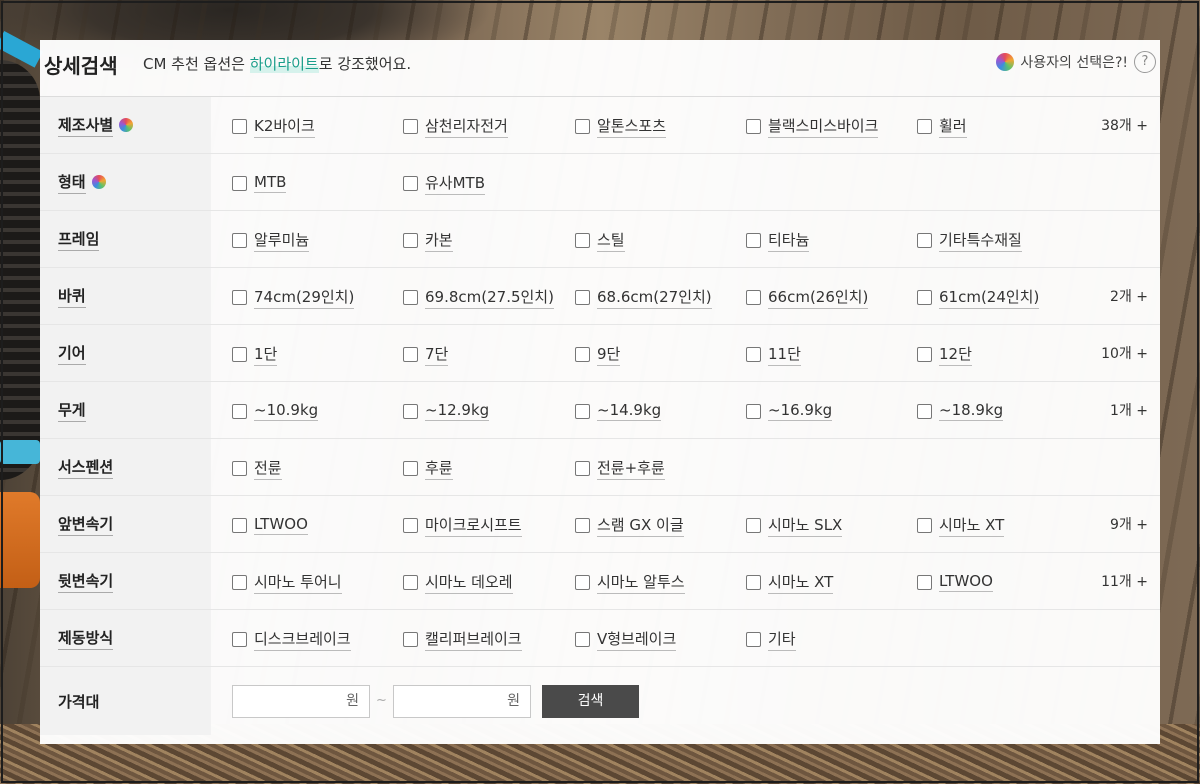 The height and width of the screenshot is (784, 1200). Describe the element at coordinates (287, 582) in the screenshot. I see `filter-option: 시마노 투어니` at that location.